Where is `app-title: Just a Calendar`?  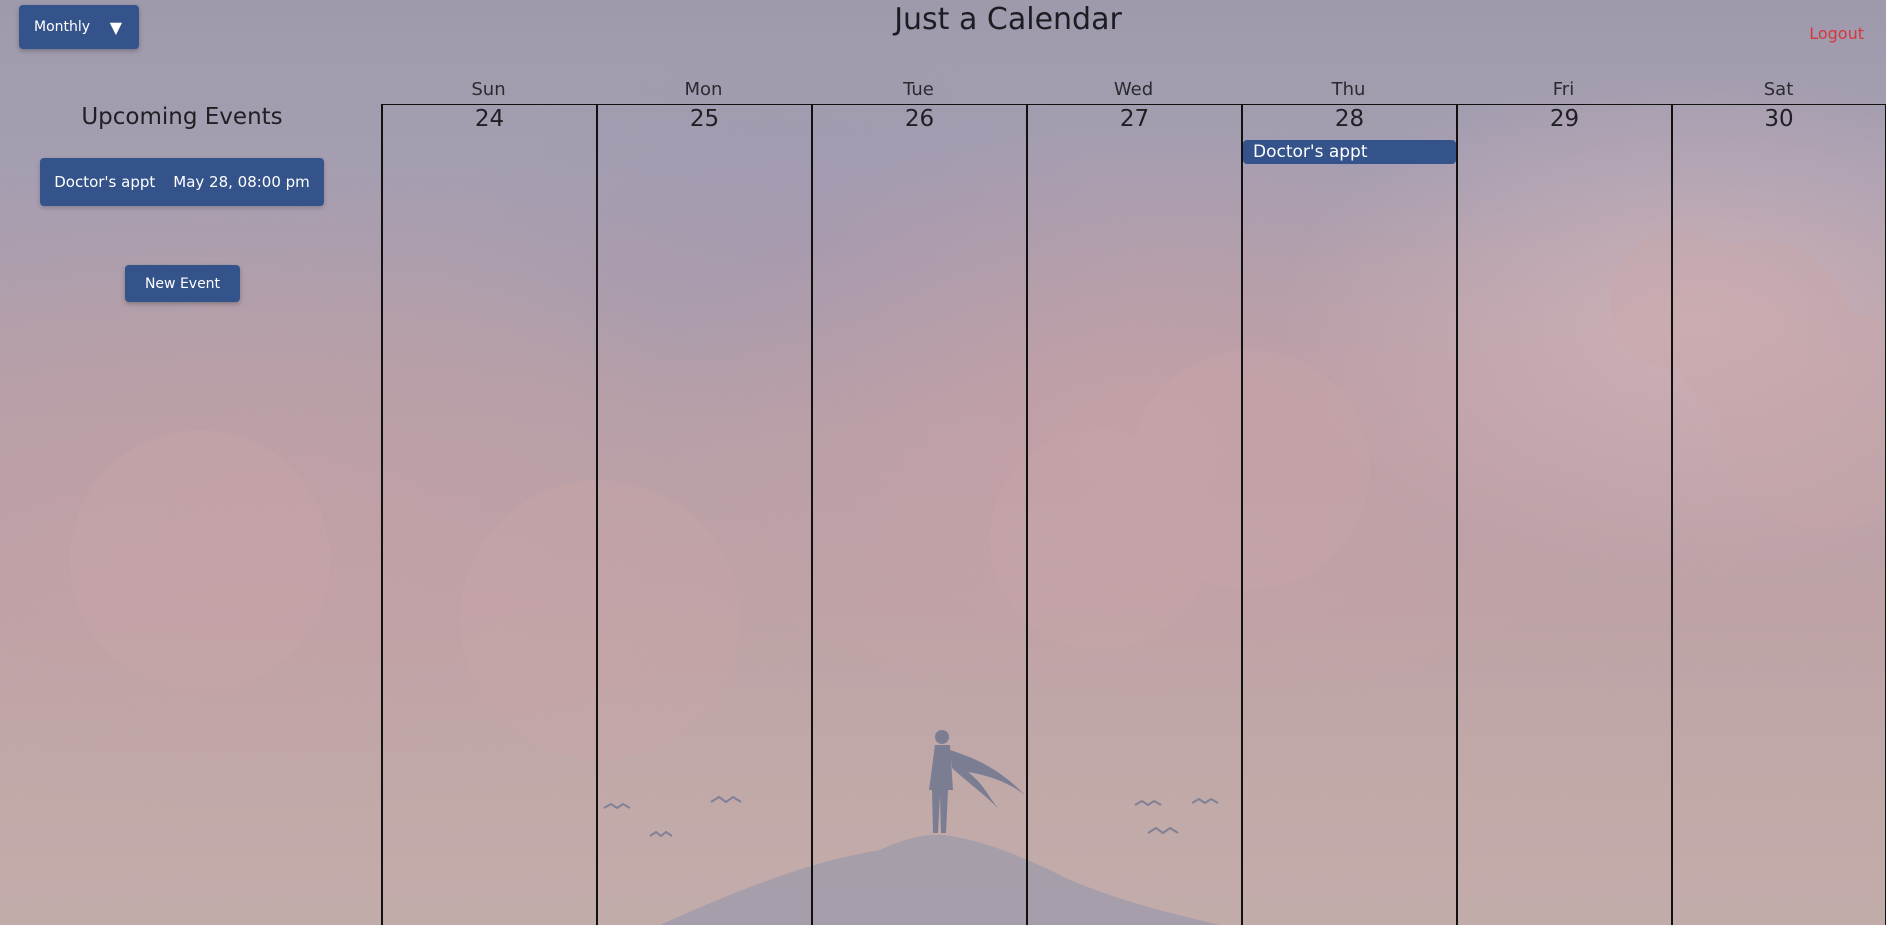
app-title: Just a Calendar is located at coordinates (1008, 19).